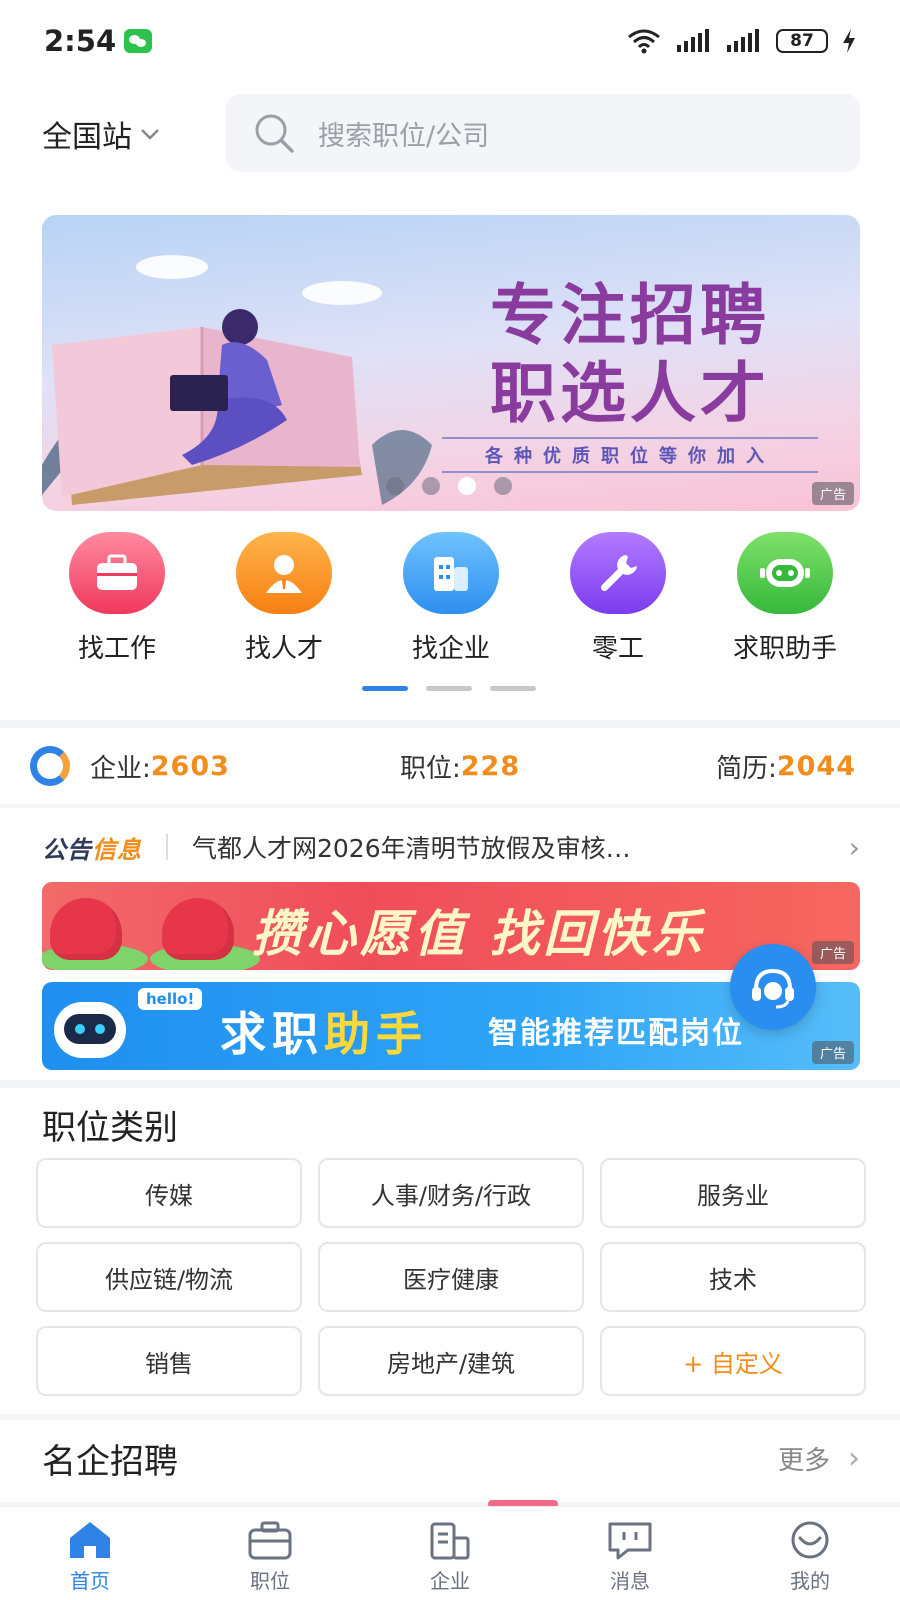 Image resolution: width=900 pixels, height=1600 pixels. I want to click on quick-nav-job-assistant: 求职助手, so click(785, 598).